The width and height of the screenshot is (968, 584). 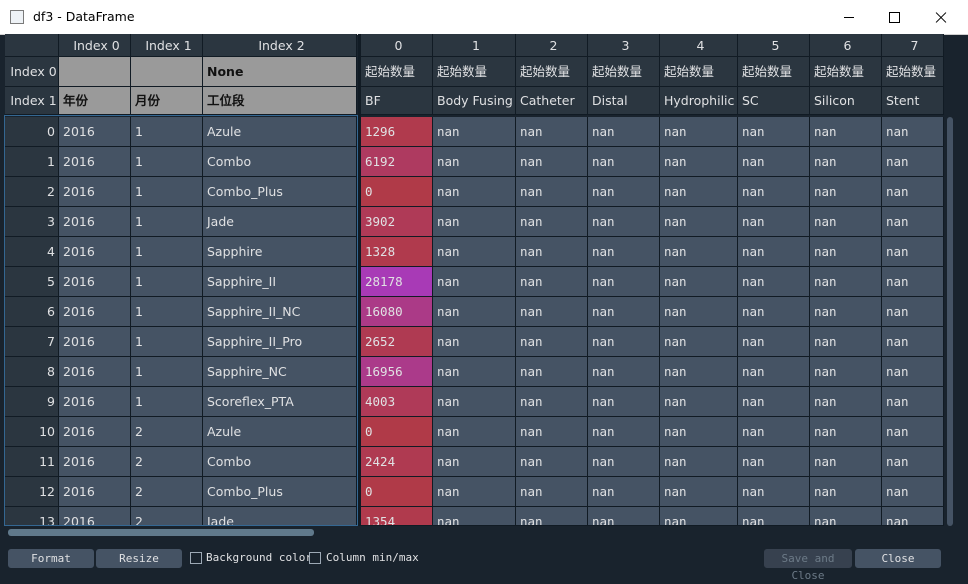 What do you see at coordinates (397, 342) in the screenshot?
I see `data-cell-bf: 2652` at bounding box center [397, 342].